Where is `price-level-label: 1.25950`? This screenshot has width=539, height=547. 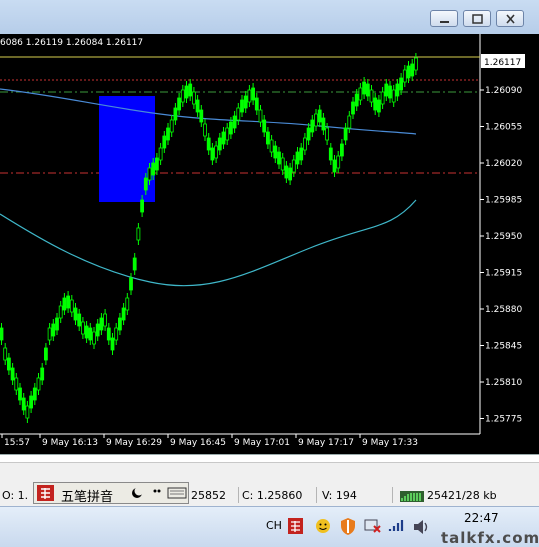 price-level-label: 1.25950 is located at coordinates (503, 237).